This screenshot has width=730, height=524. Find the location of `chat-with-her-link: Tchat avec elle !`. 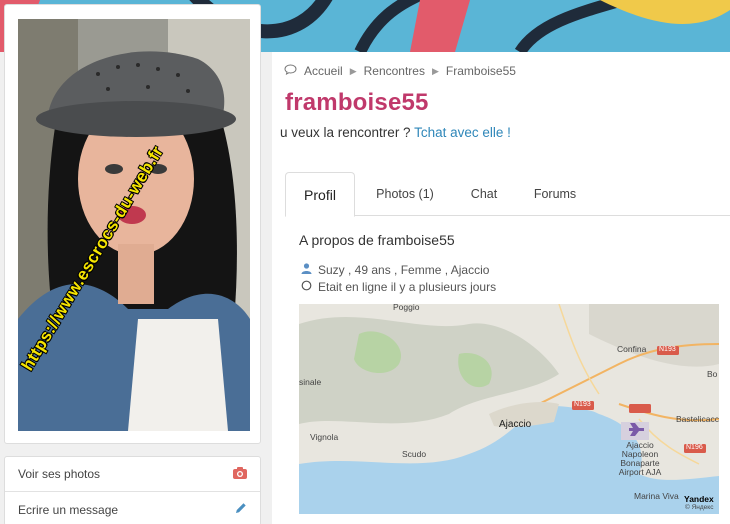

chat-with-her-link: Tchat avec elle ! is located at coordinates (462, 132).